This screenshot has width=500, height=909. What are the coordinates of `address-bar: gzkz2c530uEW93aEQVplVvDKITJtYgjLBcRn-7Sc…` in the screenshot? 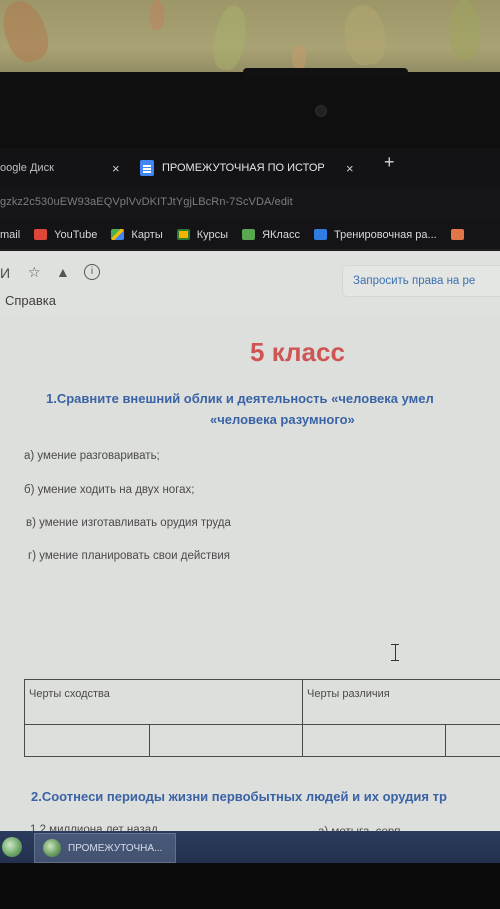 It's located at (250, 204).